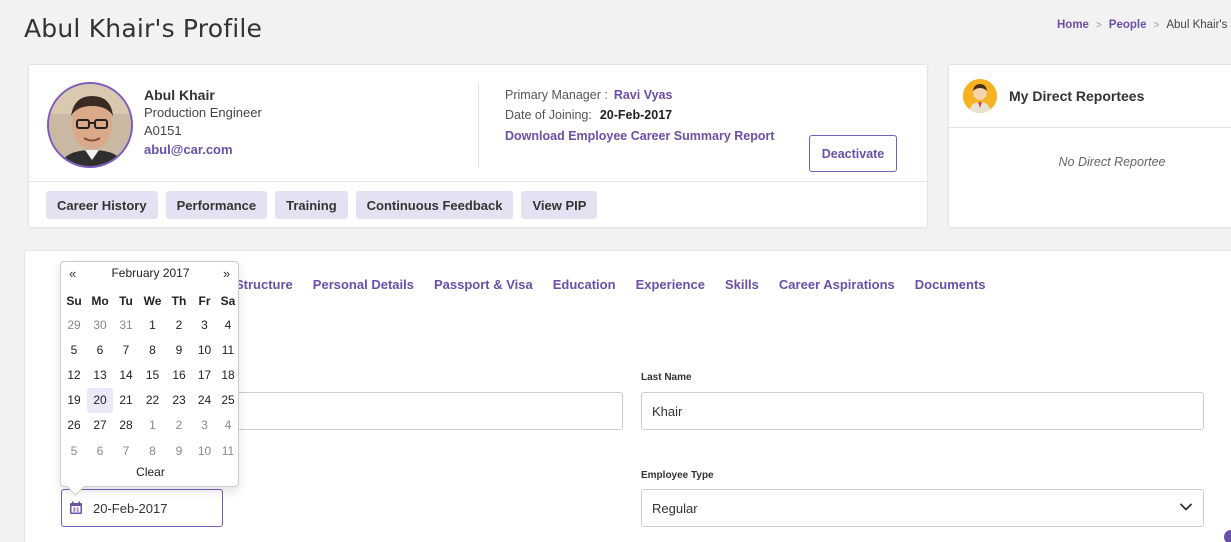 The height and width of the screenshot is (542, 1231). What do you see at coordinates (204, 400) in the screenshot?
I see `calendar-day: 24` at bounding box center [204, 400].